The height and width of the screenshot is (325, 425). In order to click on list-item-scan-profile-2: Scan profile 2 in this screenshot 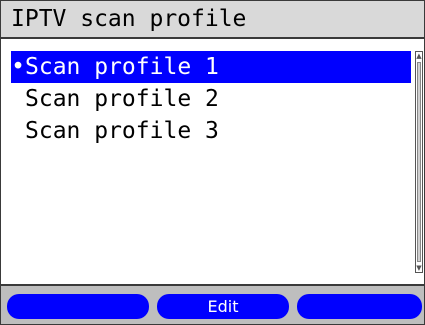, I will do `click(211, 99)`.